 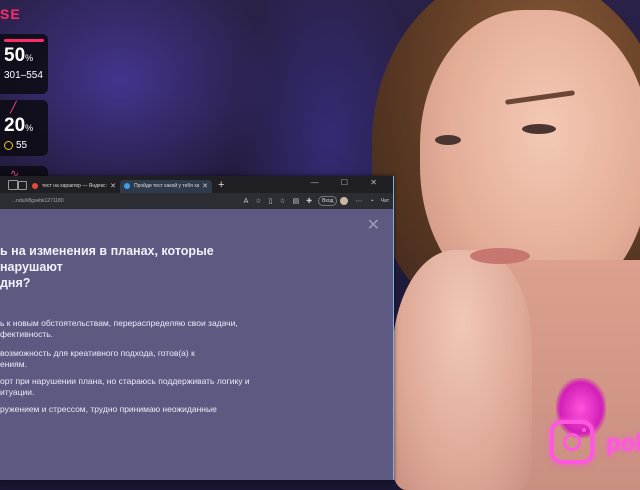 I want to click on close-icon: ✕, so click(x=373, y=225).